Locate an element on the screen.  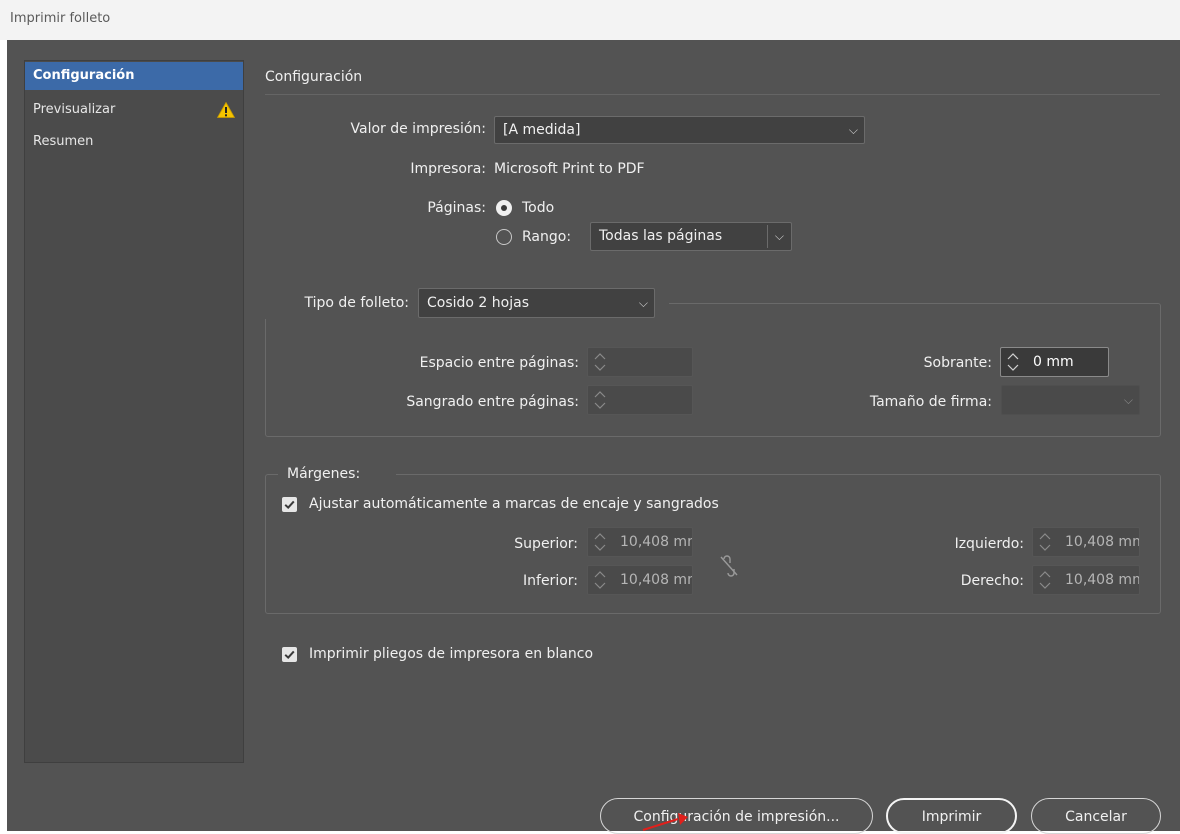
sidebar-item-label: Resumen is located at coordinates (63, 141).